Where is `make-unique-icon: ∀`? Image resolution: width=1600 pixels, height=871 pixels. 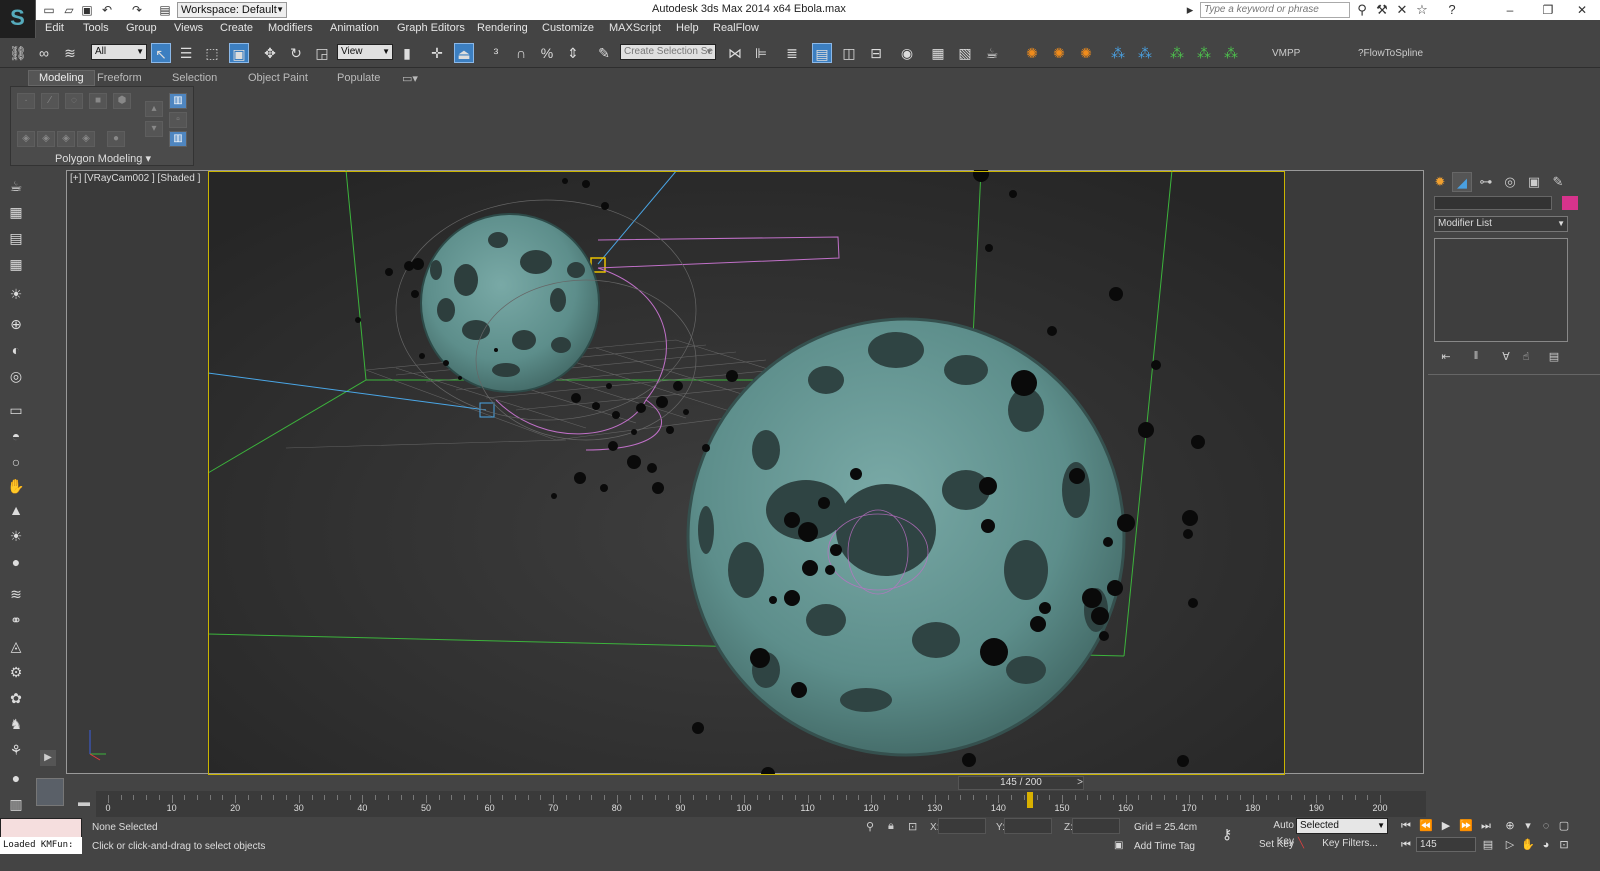
make-unique-icon: ∀ is located at coordinates (1506, 357).